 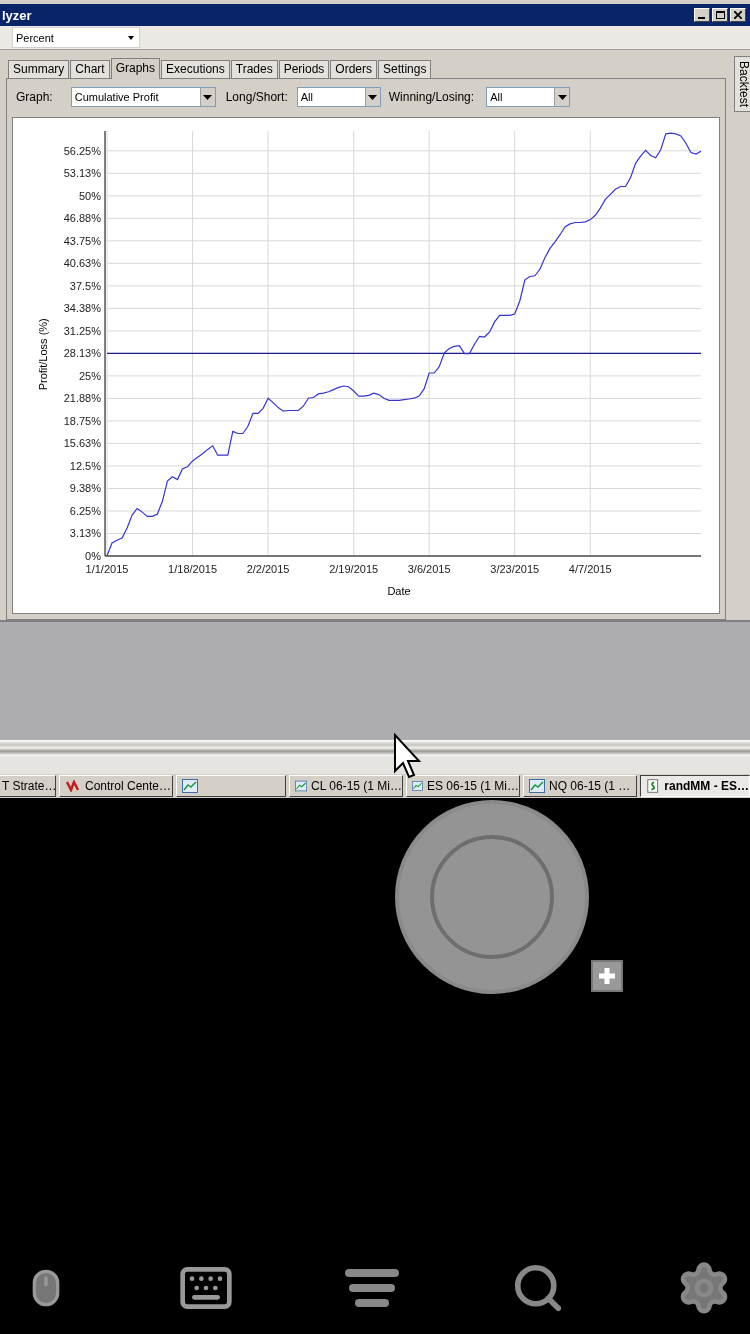 What do you see at coordinates (231, 786) in the screenshot?
I see `taskbar-button` at bounding box center [231, 786].